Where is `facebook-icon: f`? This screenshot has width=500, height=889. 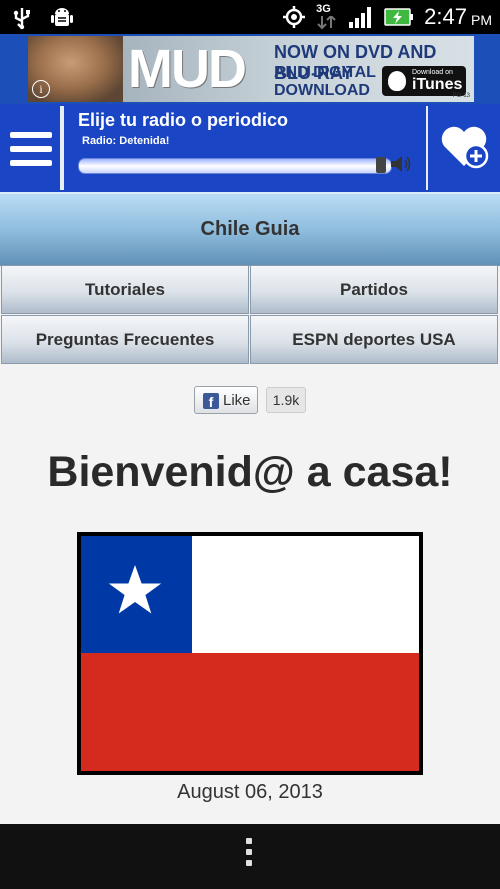
facebook-icon: f is located at coordinates (211, 401).